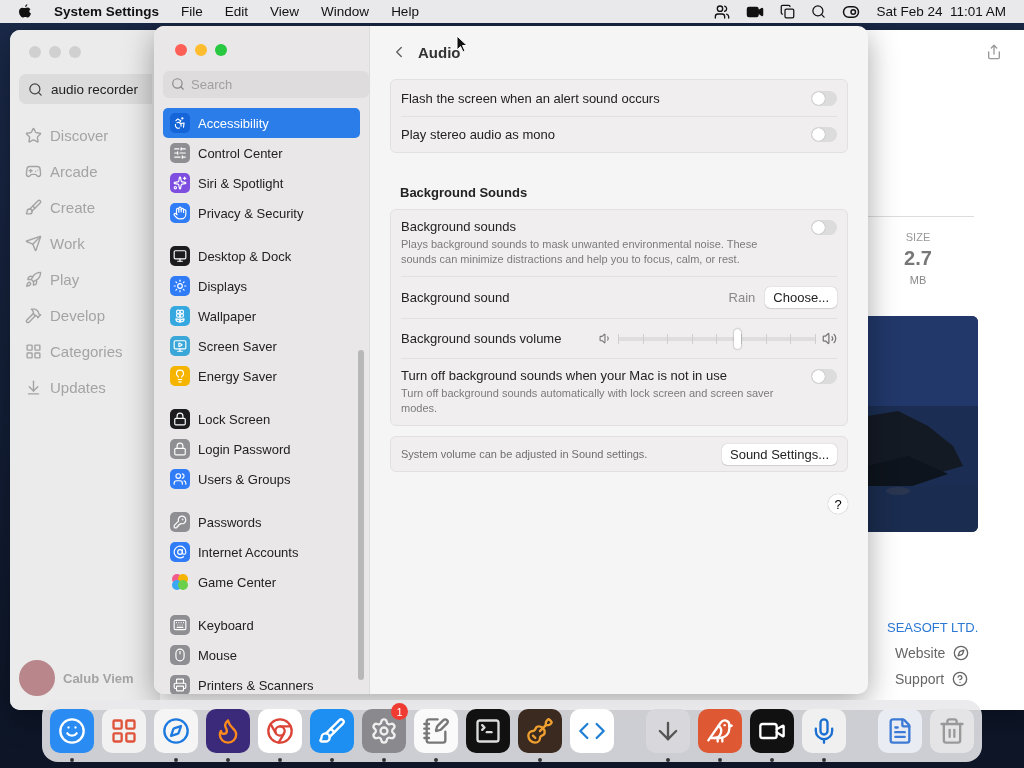  What do you see at coordinates (668, 731) in the screenshot?
I see `download-icon` at bounding box center [668, 731].